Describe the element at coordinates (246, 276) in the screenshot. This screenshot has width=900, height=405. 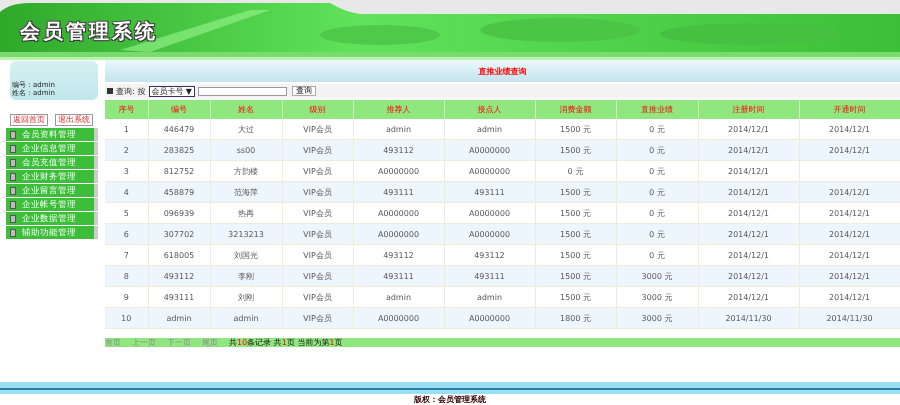
I see `table-cell: 李刚` at that location.